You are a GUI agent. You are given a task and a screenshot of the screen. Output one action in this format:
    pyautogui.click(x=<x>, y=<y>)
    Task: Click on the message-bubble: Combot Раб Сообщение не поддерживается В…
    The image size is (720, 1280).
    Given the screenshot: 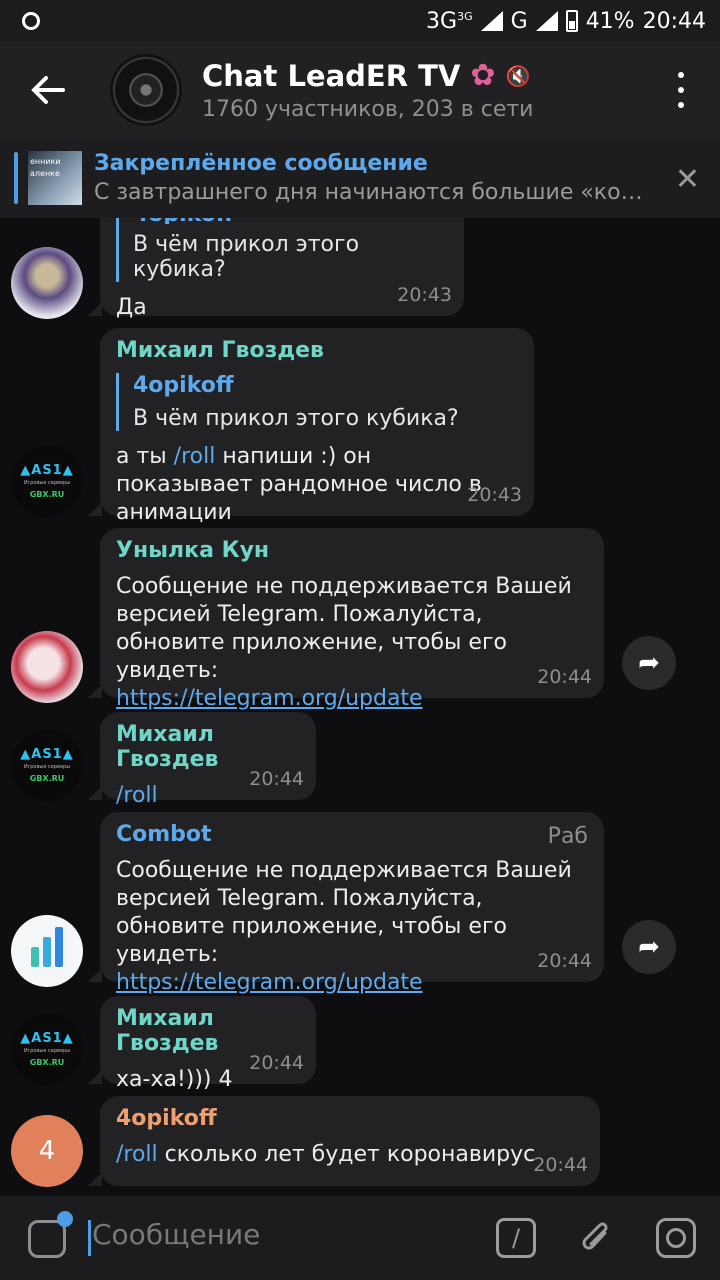 What is the action you would take?
    pyautogui.click(x=346, y=903)
    